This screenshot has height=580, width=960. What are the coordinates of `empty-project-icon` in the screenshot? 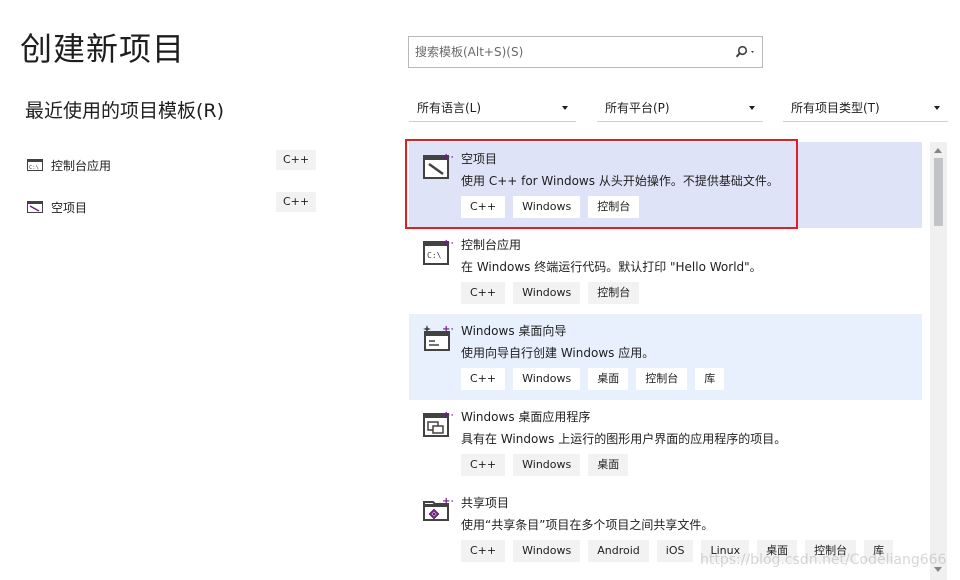 It's located at (35, 207).